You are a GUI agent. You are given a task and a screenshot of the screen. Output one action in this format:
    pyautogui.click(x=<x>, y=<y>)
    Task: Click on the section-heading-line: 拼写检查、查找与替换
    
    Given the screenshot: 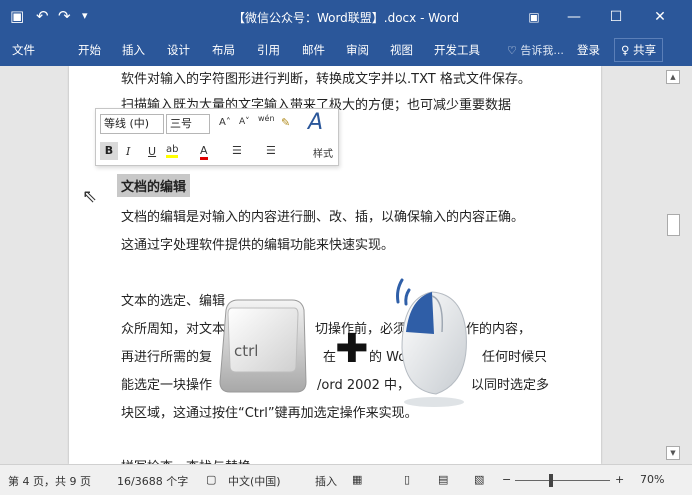 What is the action you would take?
    pyautogui.click(x=186, y=460)
    